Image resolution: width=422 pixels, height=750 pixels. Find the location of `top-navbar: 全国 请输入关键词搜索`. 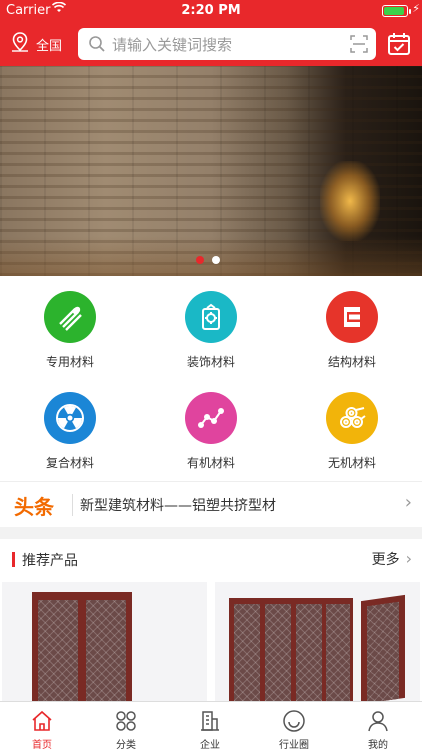

top-navbar: 全国 请输入关键词搜索 is located at coordinates (211, 44).